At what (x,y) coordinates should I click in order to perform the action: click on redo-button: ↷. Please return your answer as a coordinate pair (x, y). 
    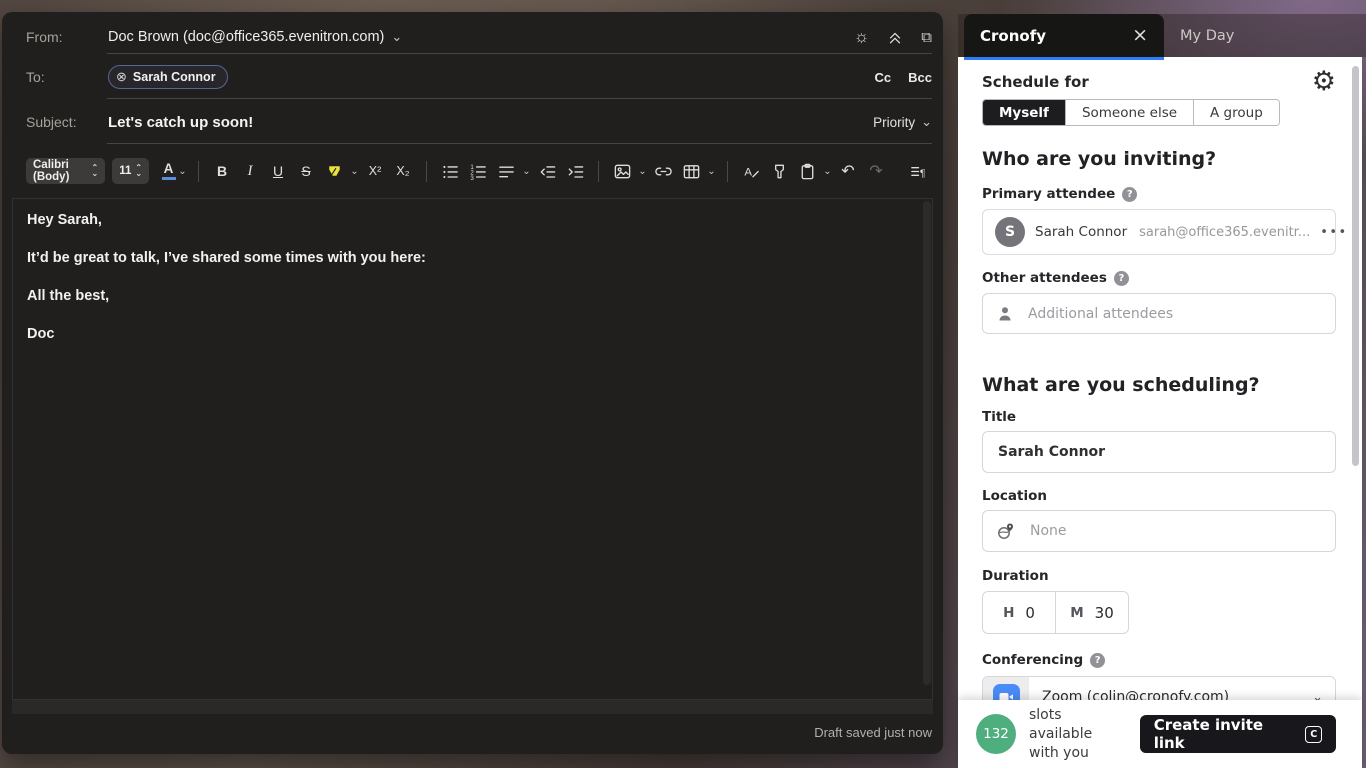
    Looking at the image, I should click on (876, 171).